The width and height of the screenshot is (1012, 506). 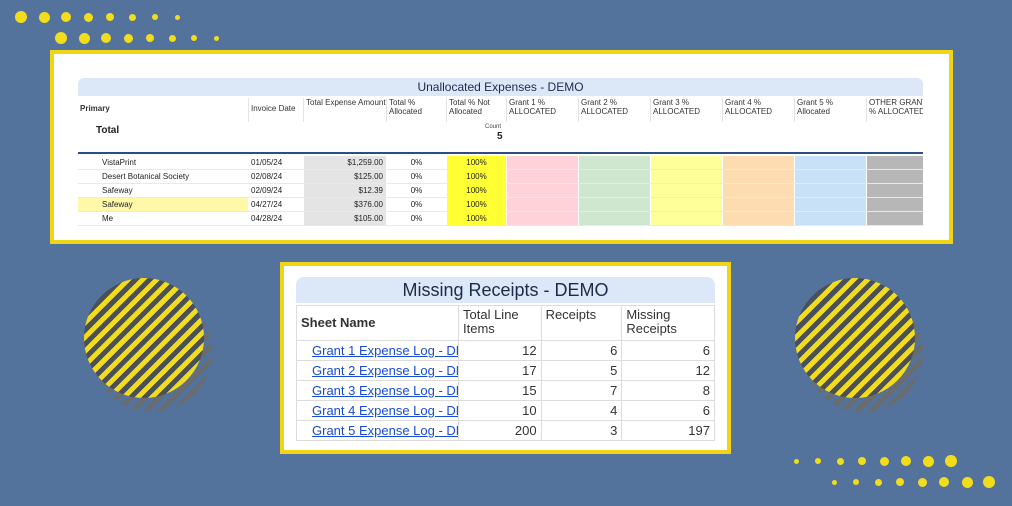 What do you see at coordinates (668, 390) in the screenshot?
I see `cell-missing: 8` at bounding box center [668, 390].